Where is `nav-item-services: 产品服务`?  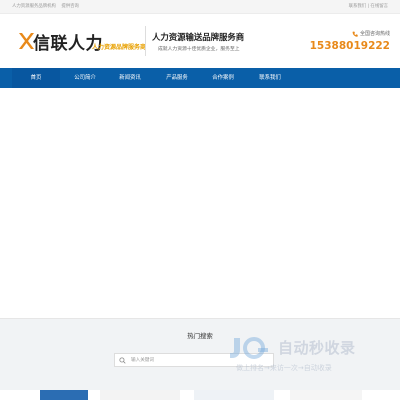
nav-item-services: 产品服务 is located at coordinates (177, 78).